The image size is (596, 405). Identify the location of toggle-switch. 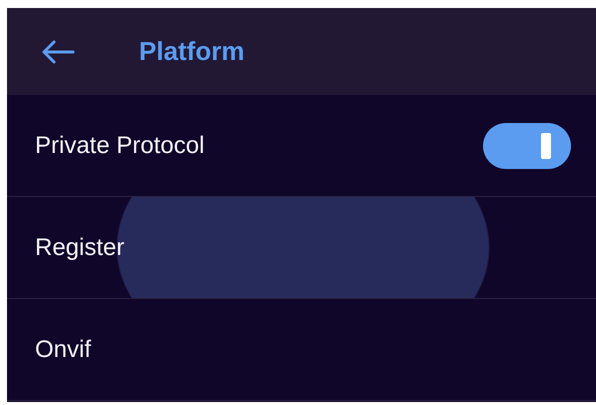
(527, 145).